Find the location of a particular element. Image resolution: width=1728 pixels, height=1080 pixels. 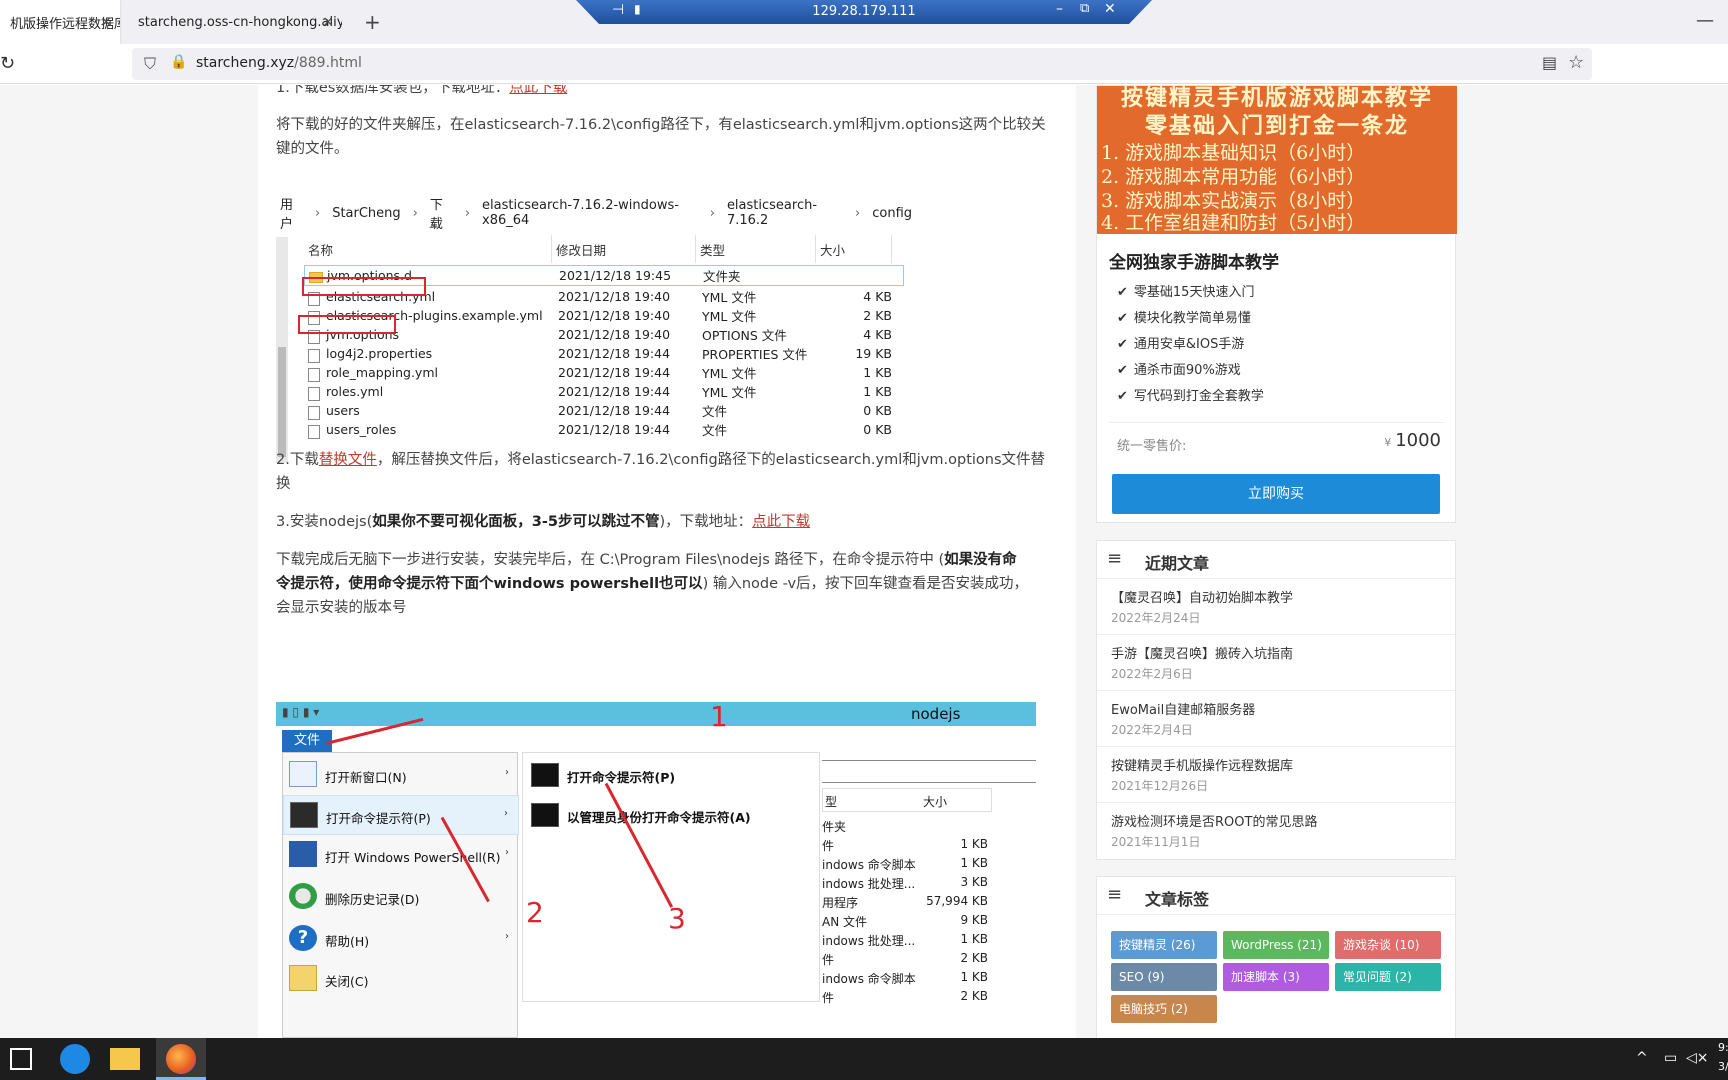

clock-date: 3/ is located at coordinates (1723, 1066).